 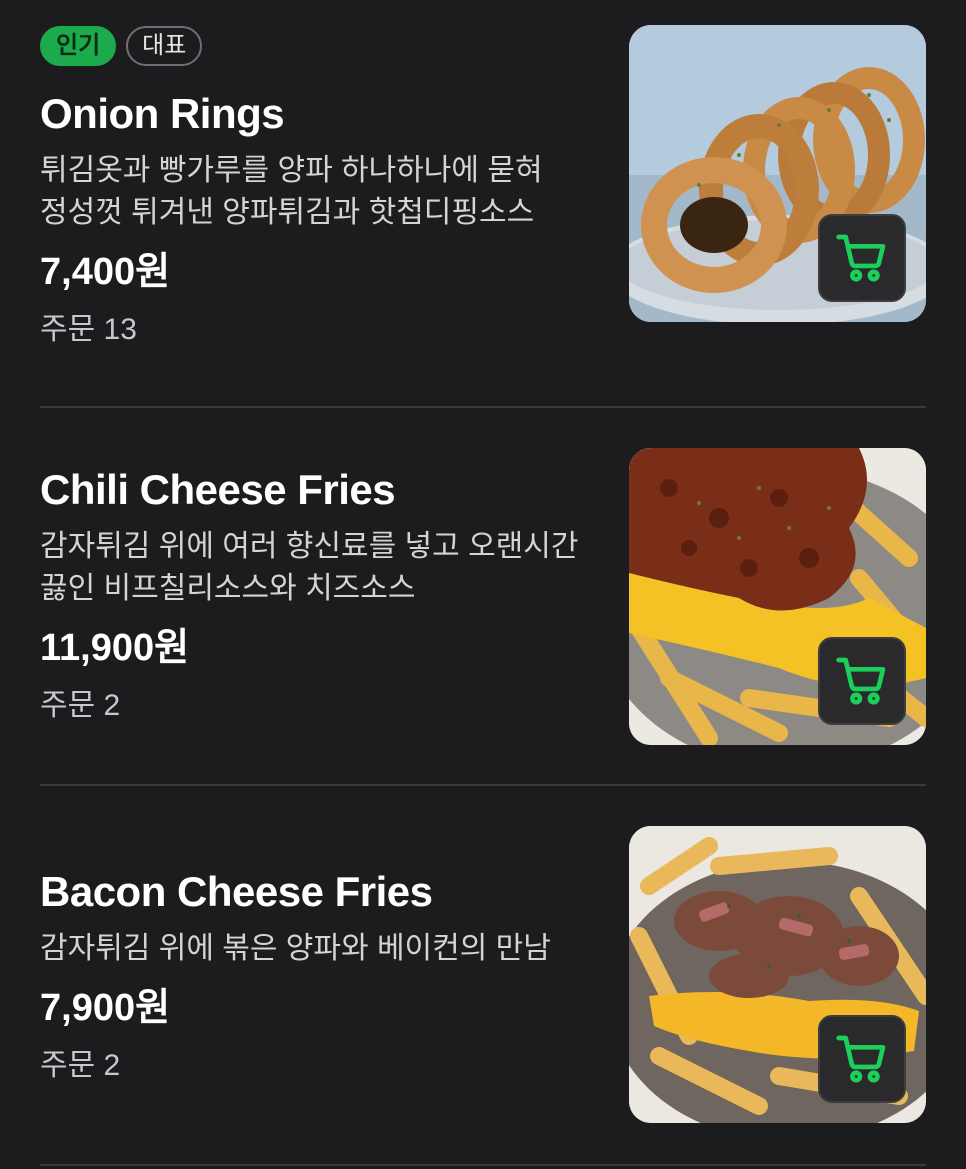 I want to click on item-order-count: 주문 13, so click(x=88, y=329).